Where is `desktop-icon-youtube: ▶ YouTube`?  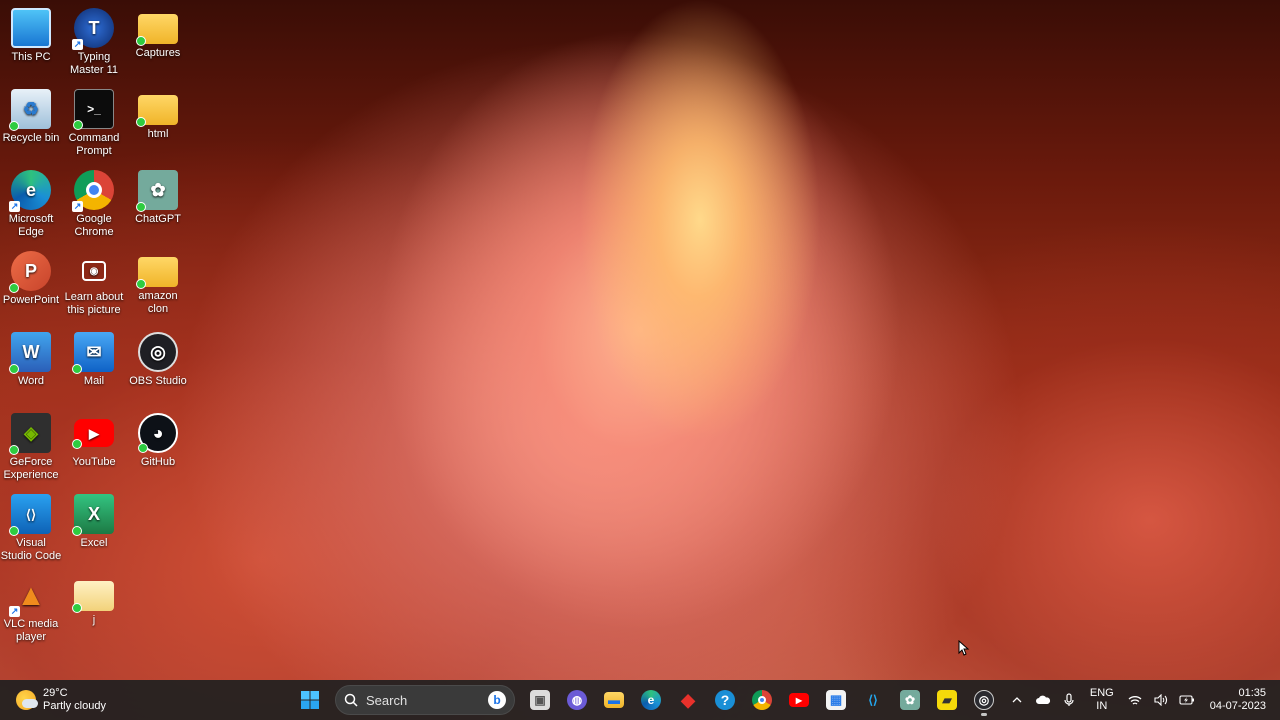
desktop-icon-youtube: ▶ YouTube is located at coordinates (94, 441).